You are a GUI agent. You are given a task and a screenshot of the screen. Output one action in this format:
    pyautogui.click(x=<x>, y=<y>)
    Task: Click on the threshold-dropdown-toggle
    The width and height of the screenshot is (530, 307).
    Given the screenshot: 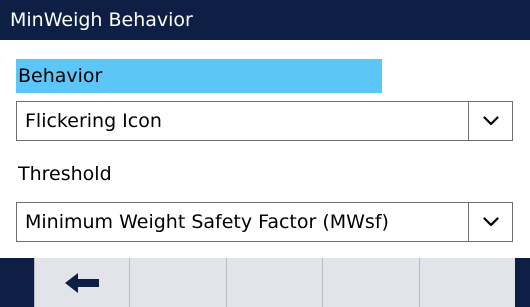 What is the action you would take?
    pyautogui.click(x=490, y=222)
    